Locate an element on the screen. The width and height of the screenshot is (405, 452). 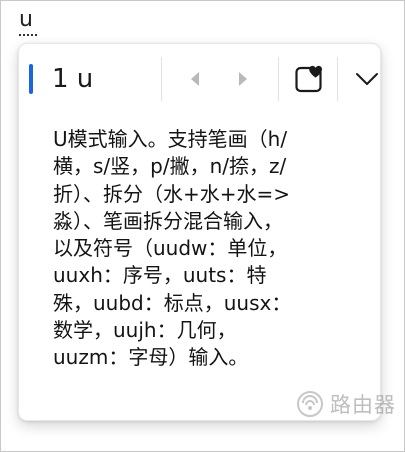
chevron-left-icon is located at coordinates (195, 79).